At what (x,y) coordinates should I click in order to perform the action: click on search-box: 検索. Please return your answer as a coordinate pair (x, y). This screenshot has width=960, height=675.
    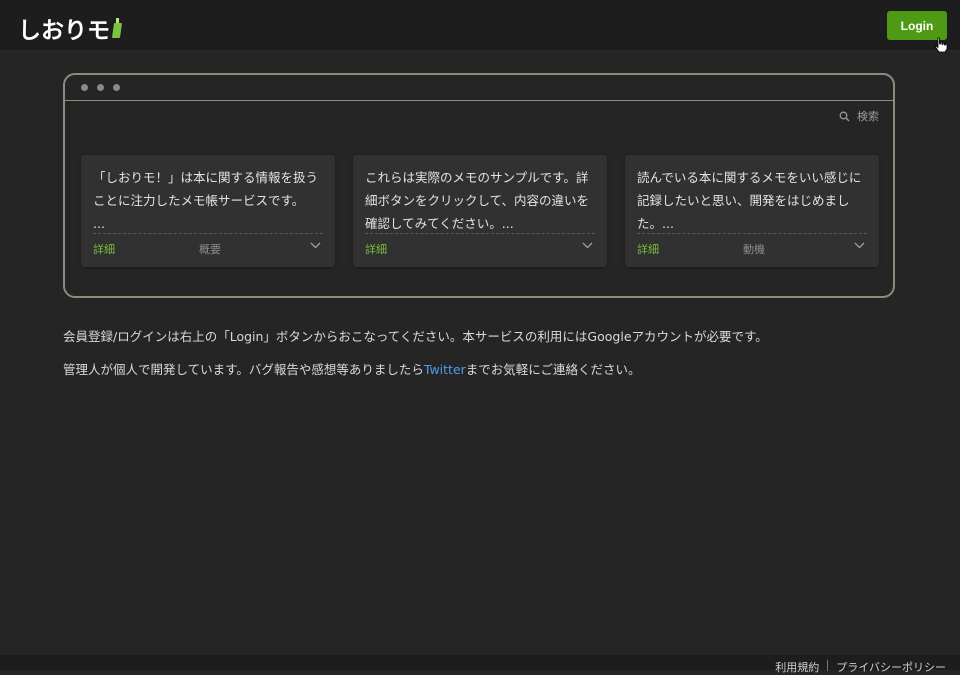
    Looking at the image, I should click on (859, 116).